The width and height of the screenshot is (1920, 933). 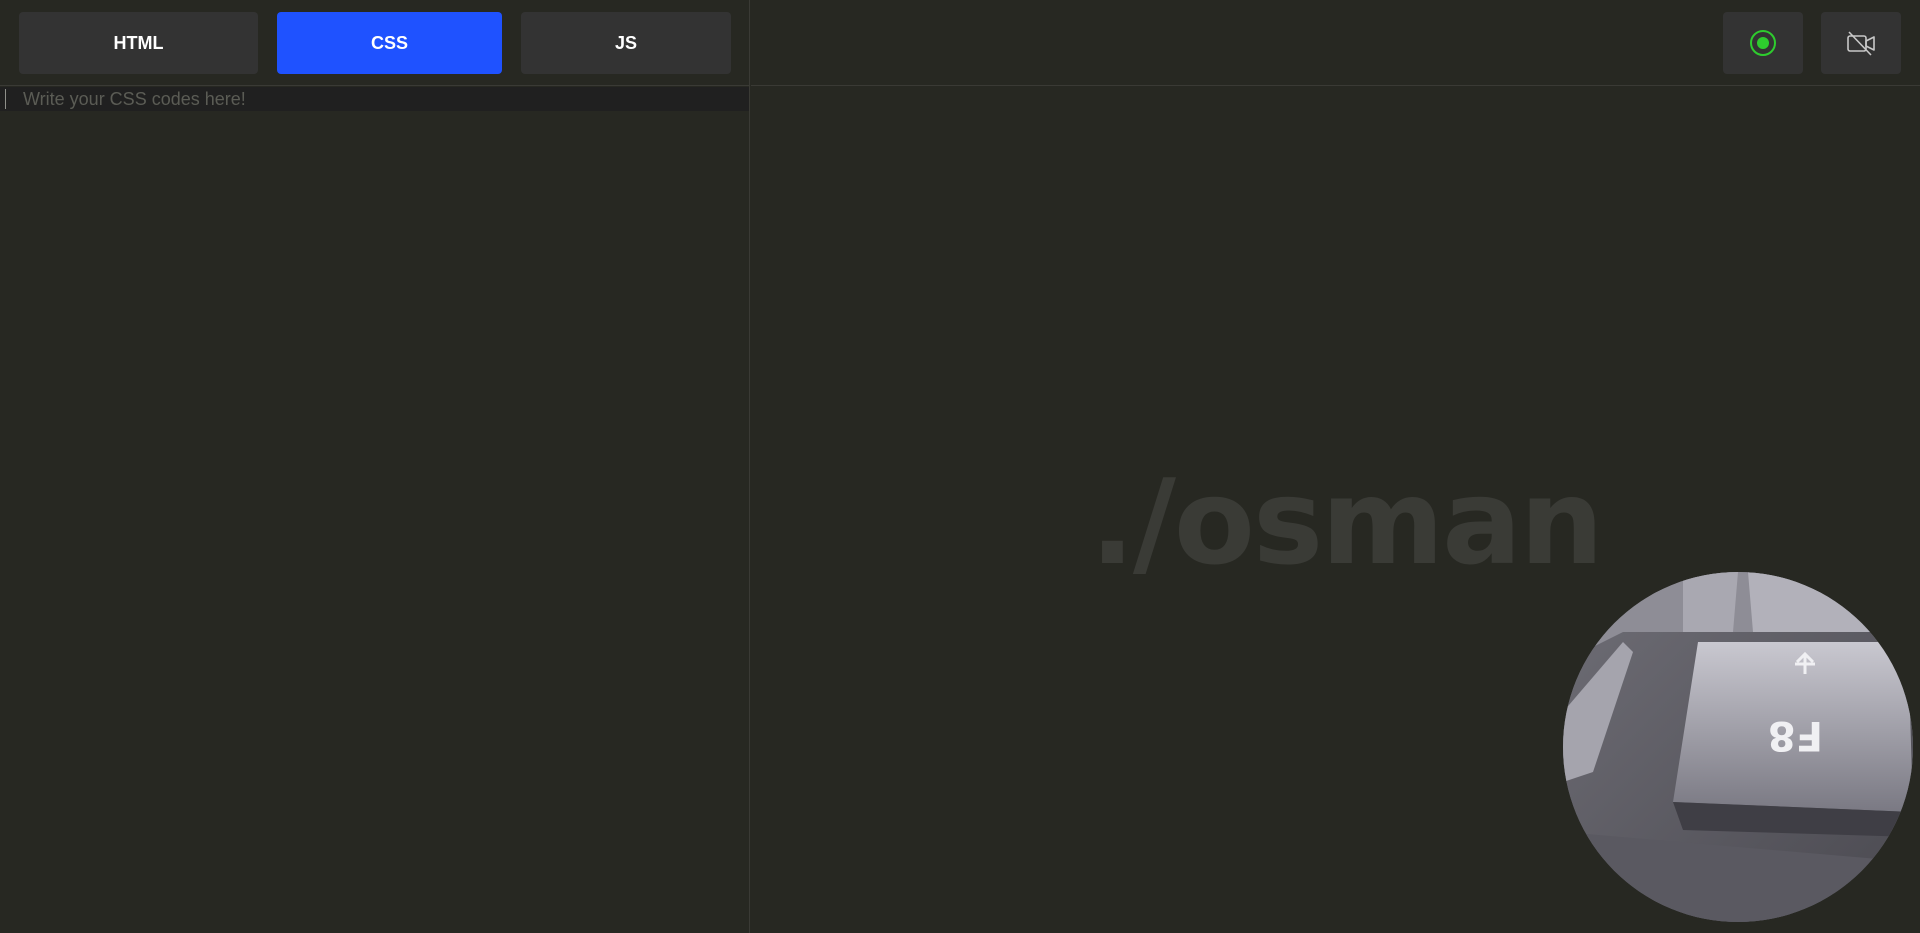 I want to click on tab-html: HTML, so click(x=138, y=43).